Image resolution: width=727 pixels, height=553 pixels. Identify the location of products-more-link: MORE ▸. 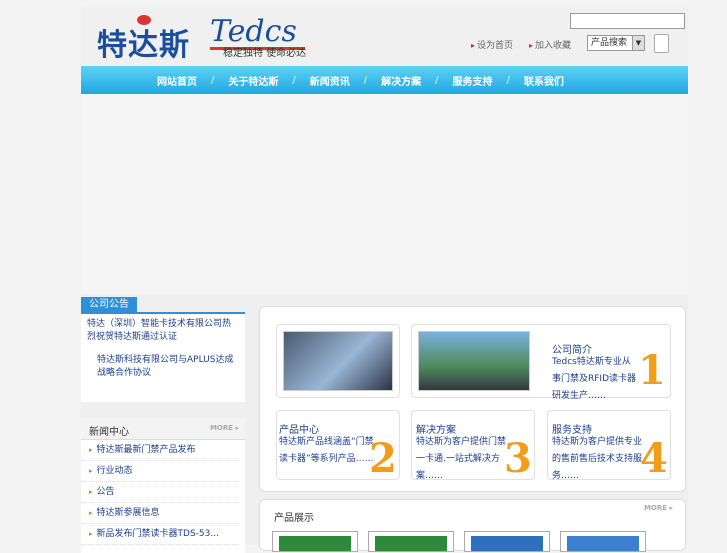
(658, 508).